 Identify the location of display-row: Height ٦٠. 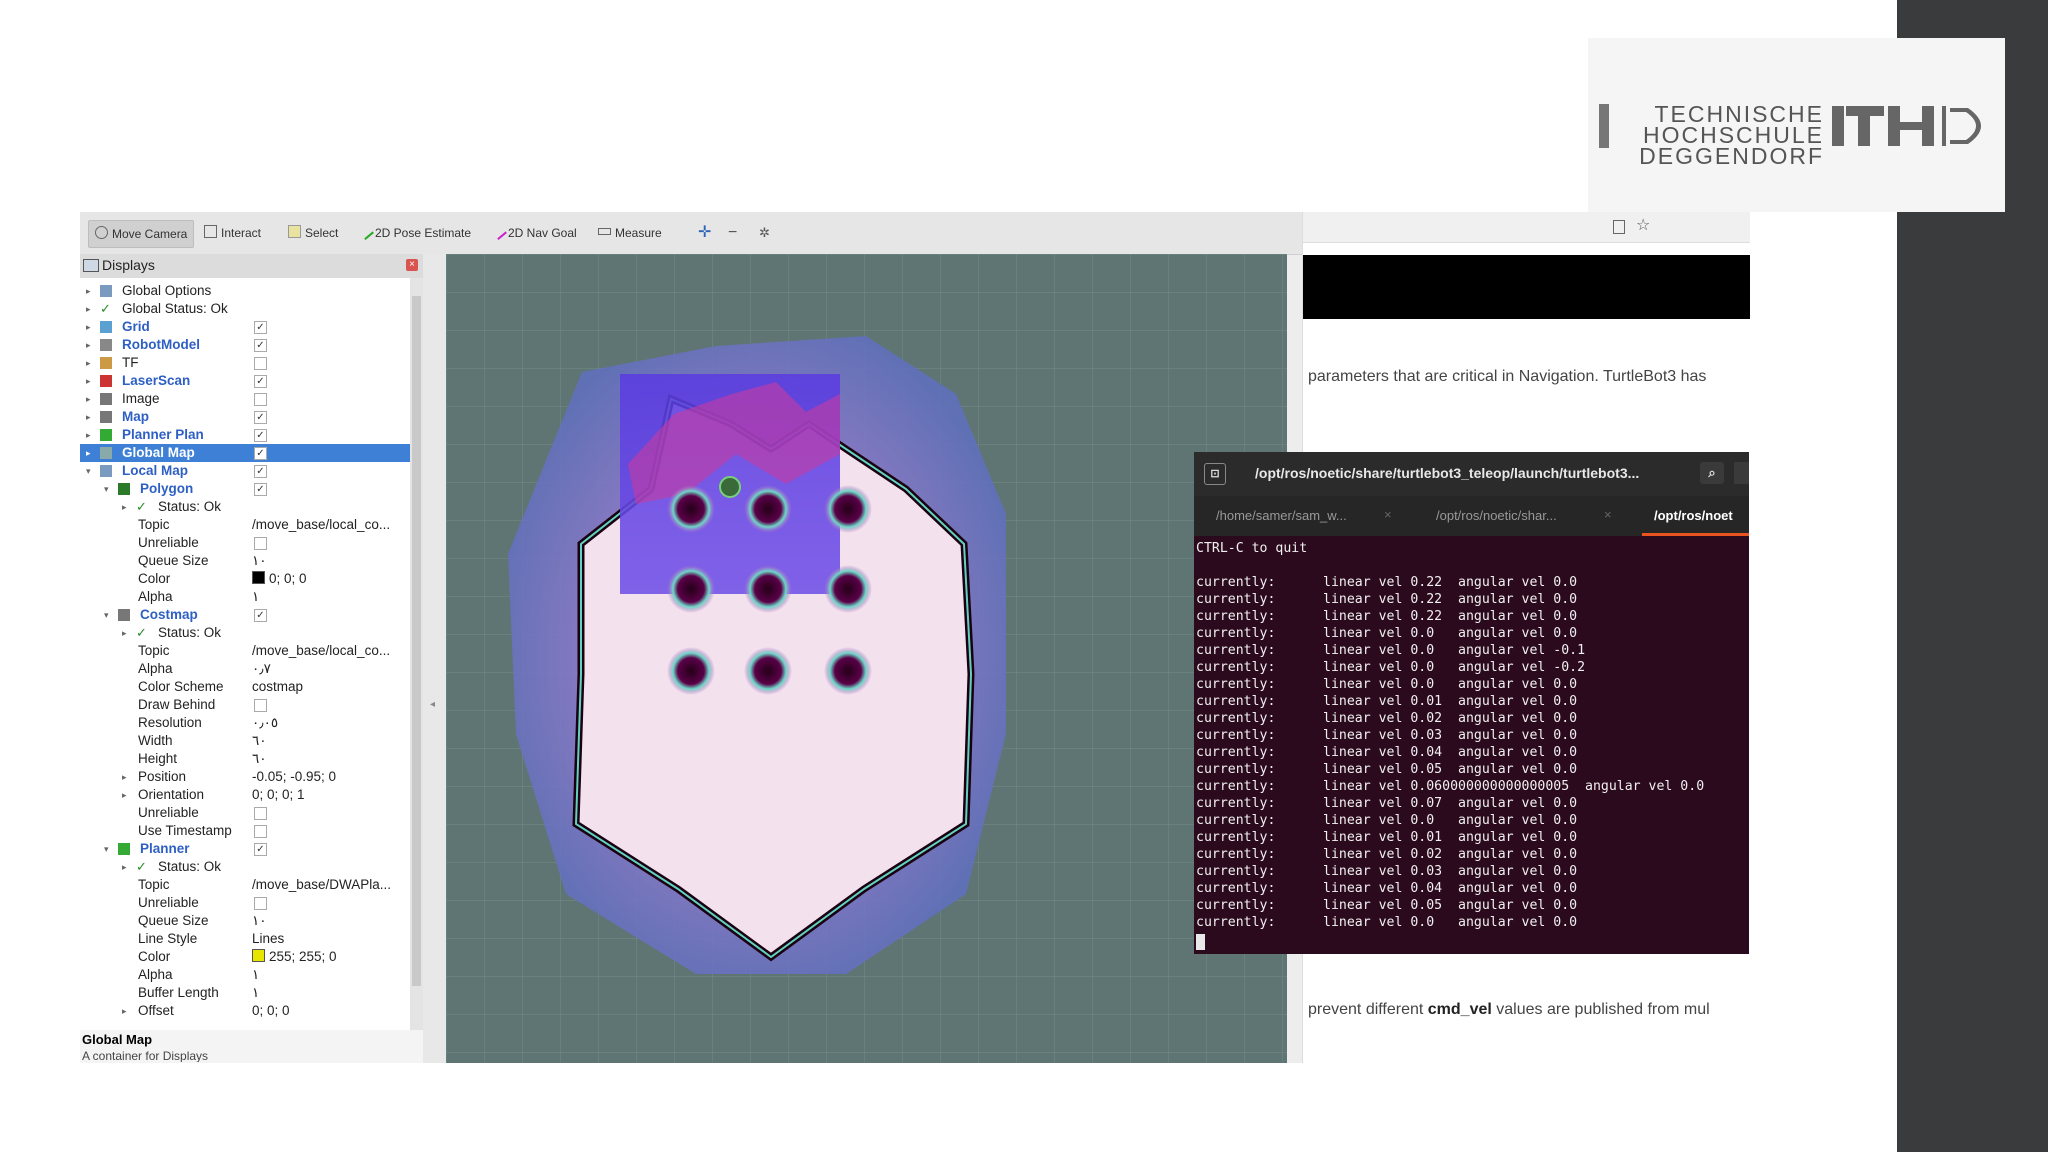
(245, 759).